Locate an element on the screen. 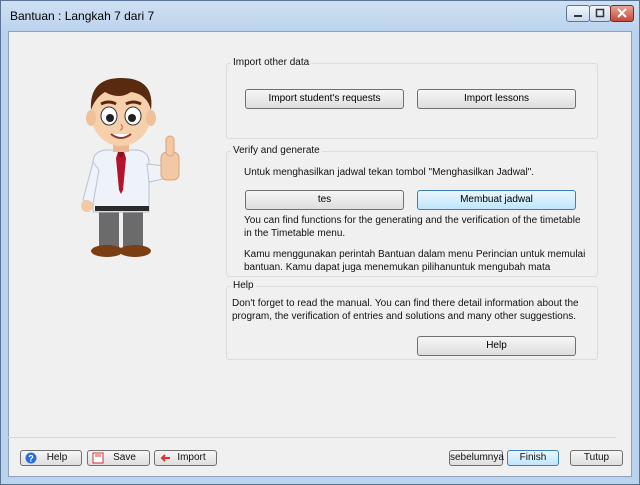 The height and width of the screenshot is (485, 640). footer-import-button: Import is located at coordinates (185, 458).